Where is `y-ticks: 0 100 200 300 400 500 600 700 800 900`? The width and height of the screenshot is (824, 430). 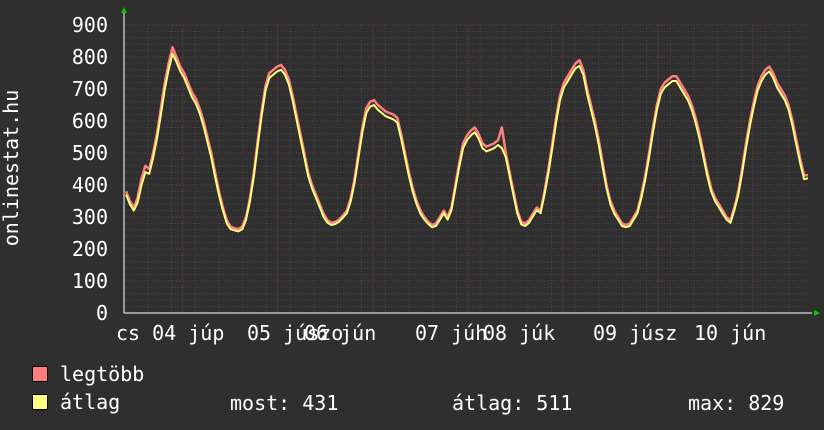
y-ticks: 0 100 200 300 400 500 600 700 800 900 is located at coordinates (90, 169).